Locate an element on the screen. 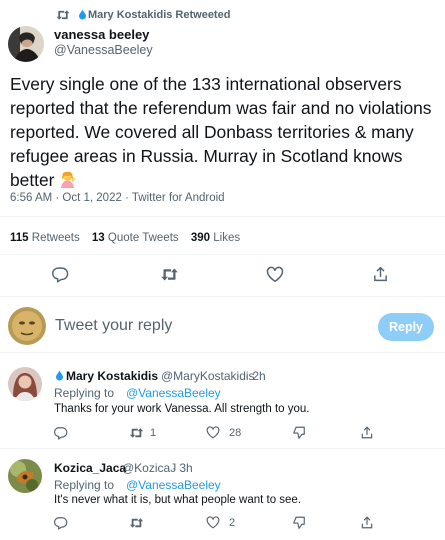  quotes-stat: 13 Quote Tweets is located at coordinates (135, 238).